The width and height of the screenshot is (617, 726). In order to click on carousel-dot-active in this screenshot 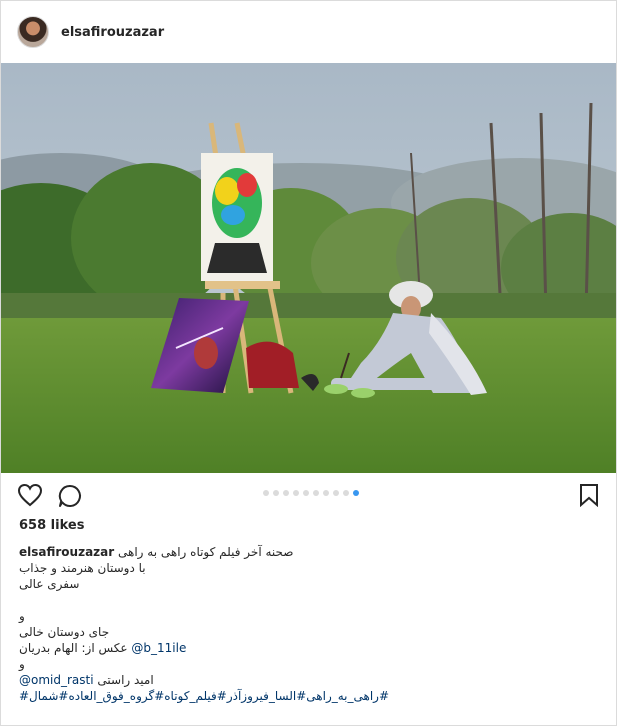, I will do `click(356, 493)`.